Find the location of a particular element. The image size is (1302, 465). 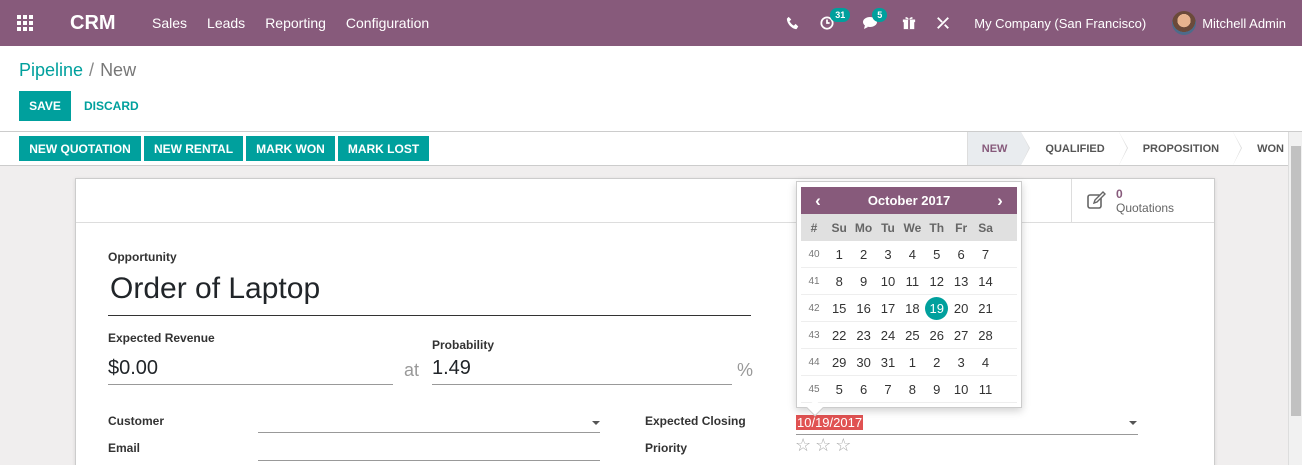

previous-month-chevron-icon: ‹ is located at coordinates (818, 200).